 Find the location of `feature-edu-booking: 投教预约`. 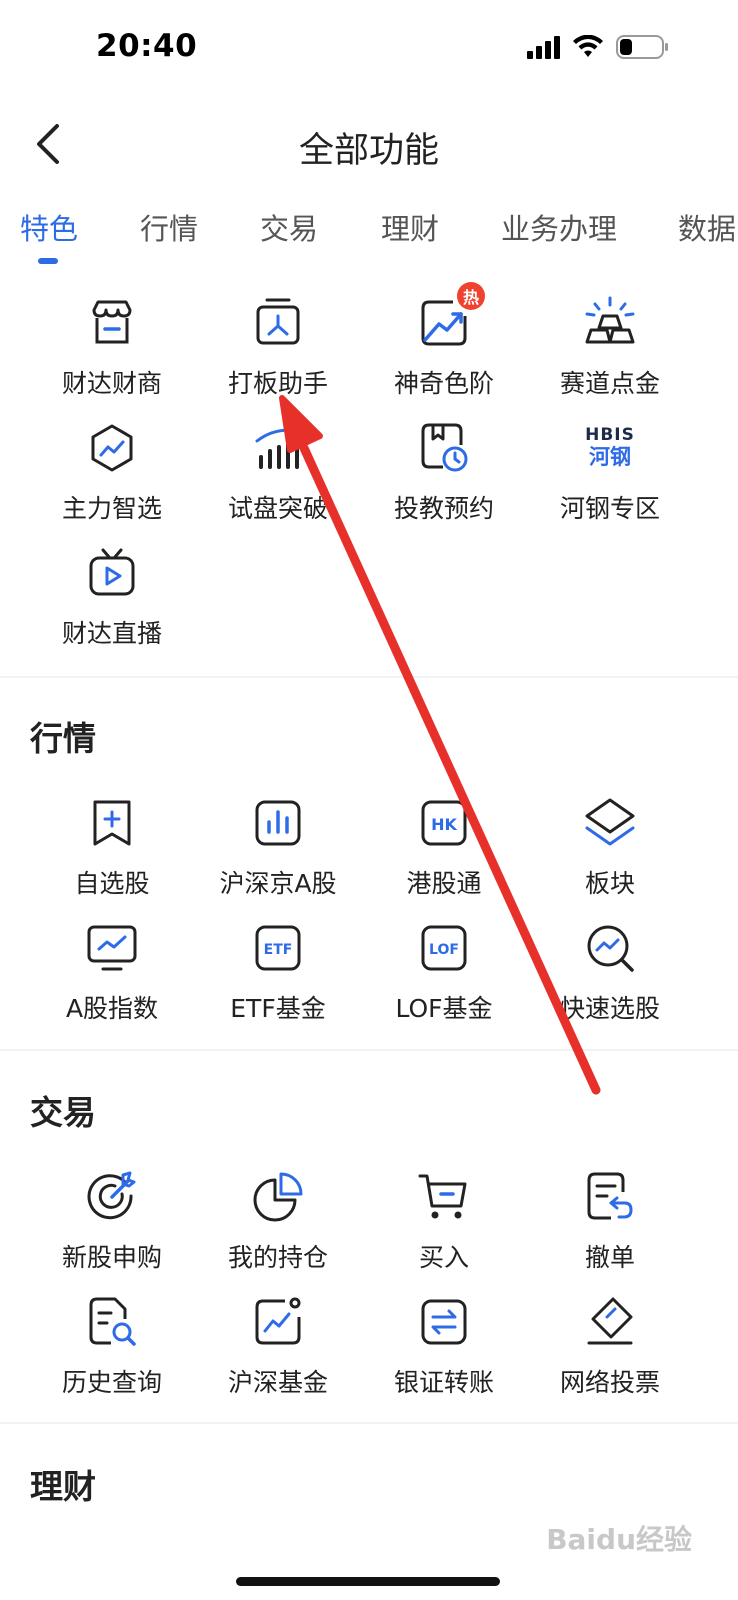

feature-edu-booking: 投教预约 is located at coordinates (444, 476).